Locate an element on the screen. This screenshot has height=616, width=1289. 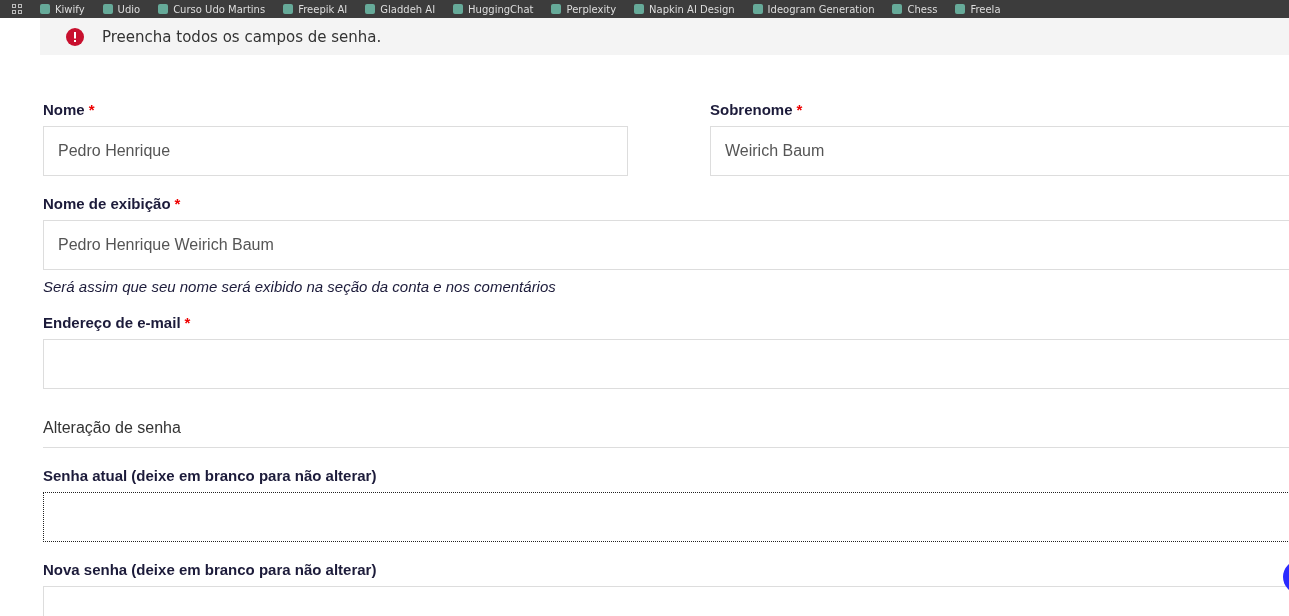
text-field is located at coordinates (666, 517).